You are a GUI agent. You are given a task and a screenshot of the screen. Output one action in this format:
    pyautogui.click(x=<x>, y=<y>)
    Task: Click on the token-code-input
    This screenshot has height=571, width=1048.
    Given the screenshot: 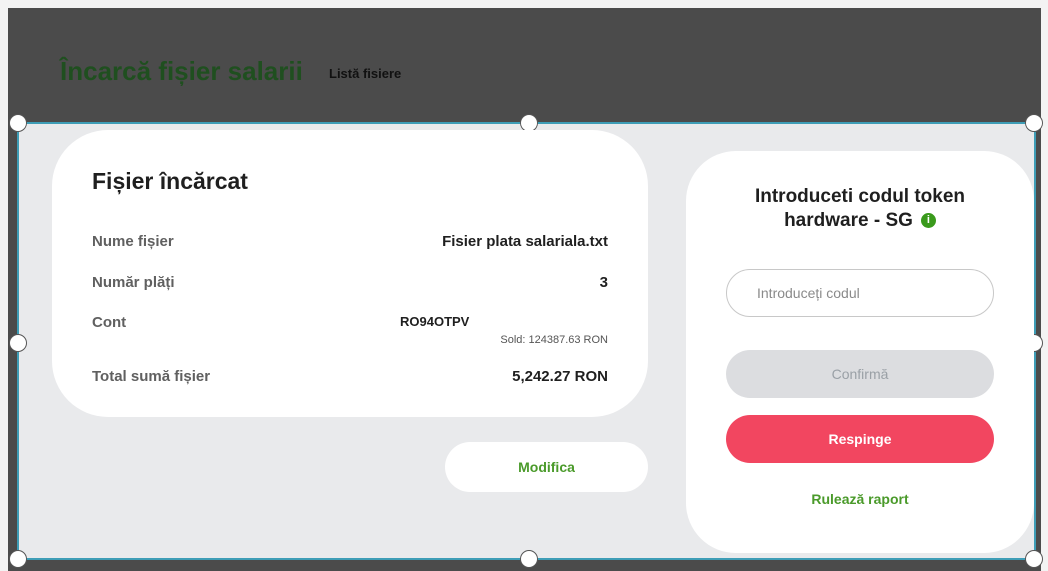 What is the action you would take?
    pyautogui.click(x=860, y=293)
    